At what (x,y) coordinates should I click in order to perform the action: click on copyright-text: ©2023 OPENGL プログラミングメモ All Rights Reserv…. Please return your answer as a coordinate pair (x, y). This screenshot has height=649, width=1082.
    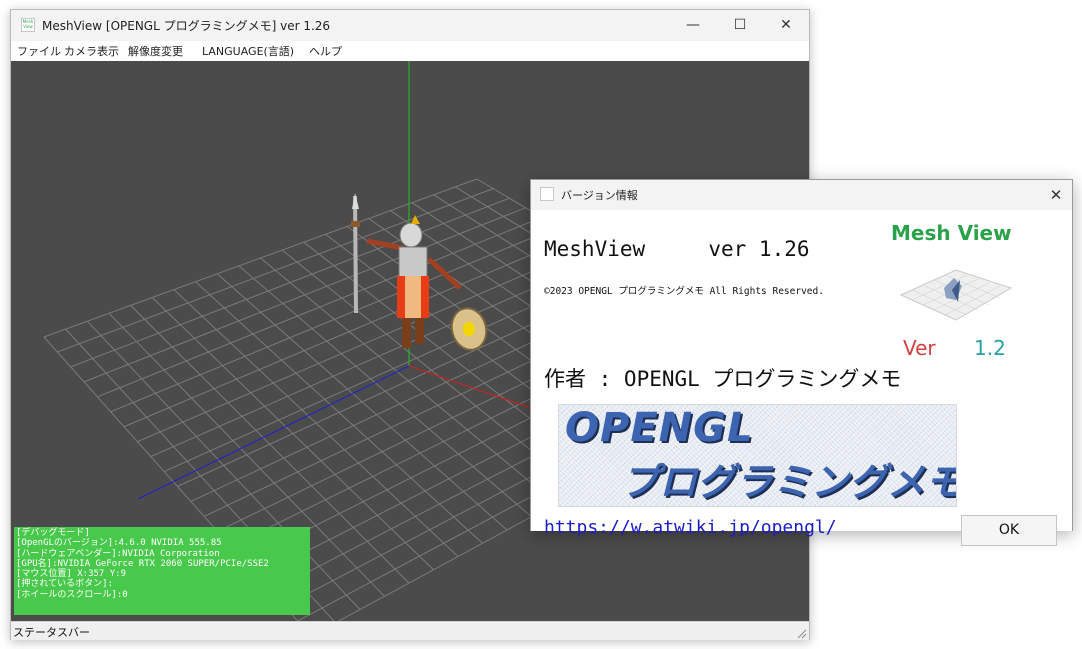
    Looking at the image, I should click on (684, 291).